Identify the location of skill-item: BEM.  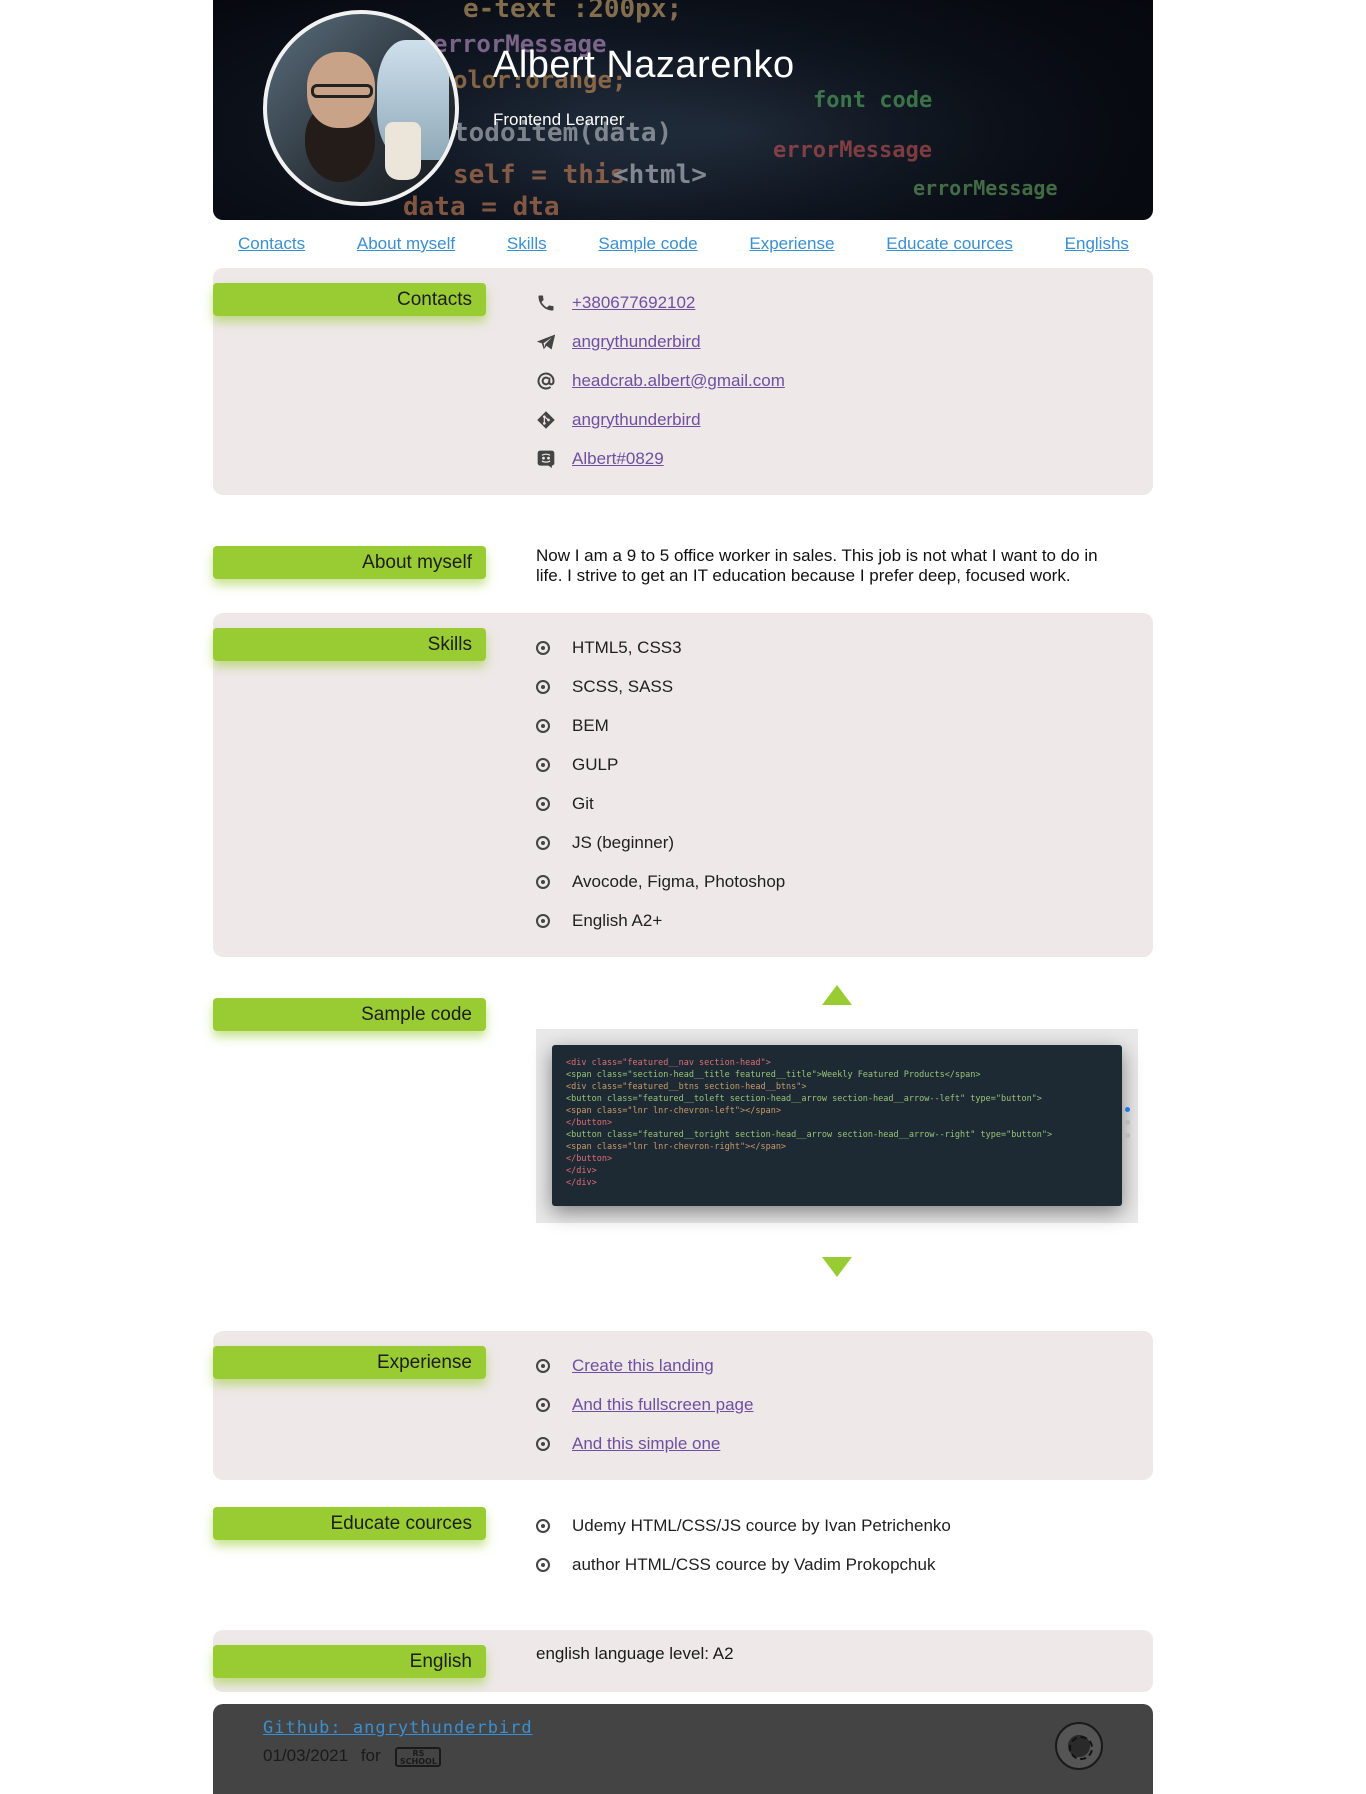
(834, 725).